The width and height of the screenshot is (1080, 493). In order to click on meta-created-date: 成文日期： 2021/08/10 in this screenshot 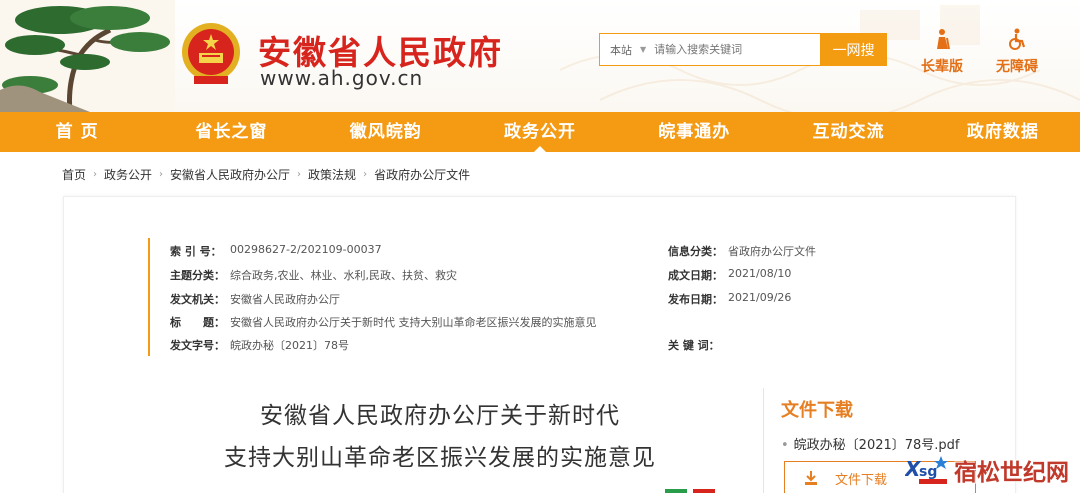, I will do `click(730, 274)`.